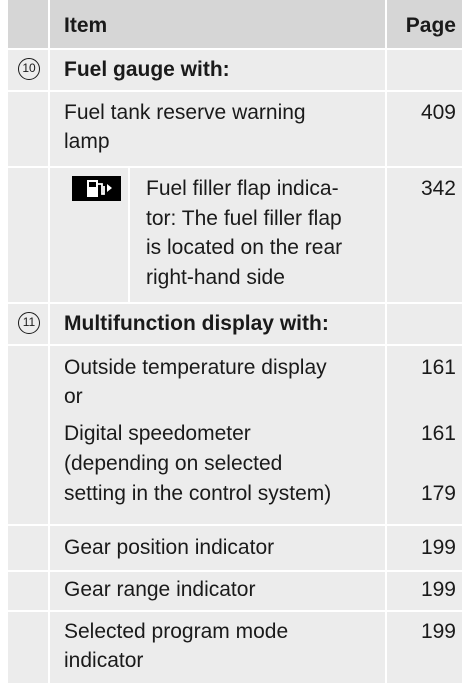 The image size is (462, 686). I want to click on entry-line: is located on the rear, so click(244, 247).